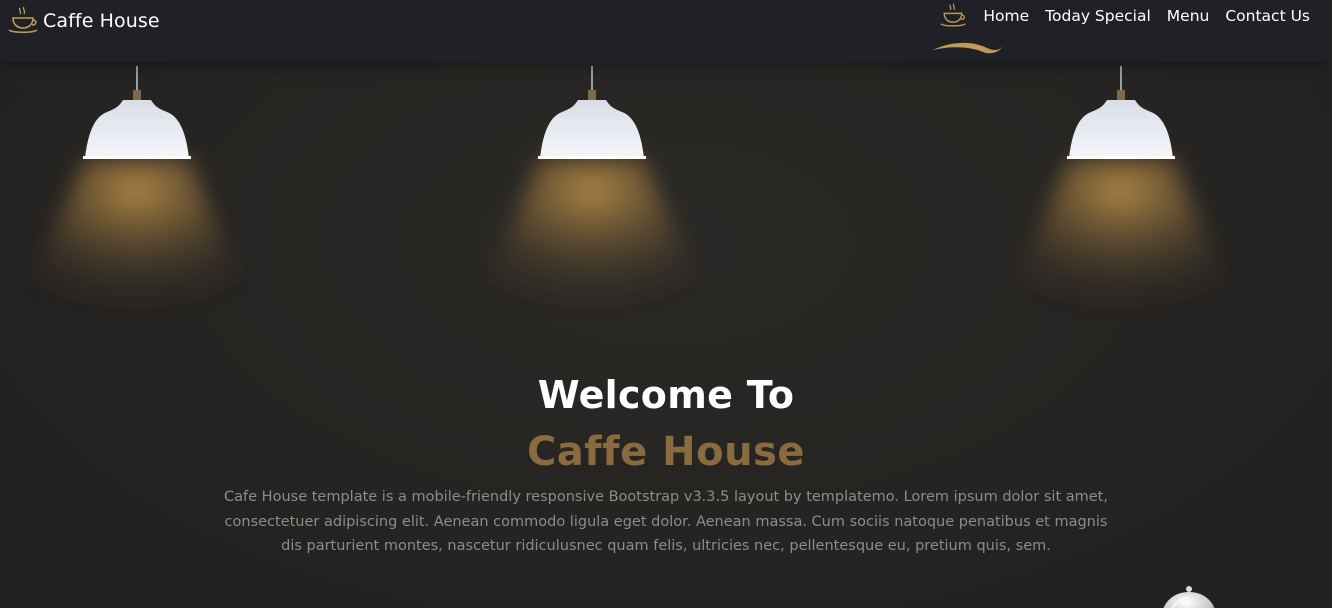 This screenshot has height=608, width=1332. I want to click on brand: Caffe House, so click(83, 21).